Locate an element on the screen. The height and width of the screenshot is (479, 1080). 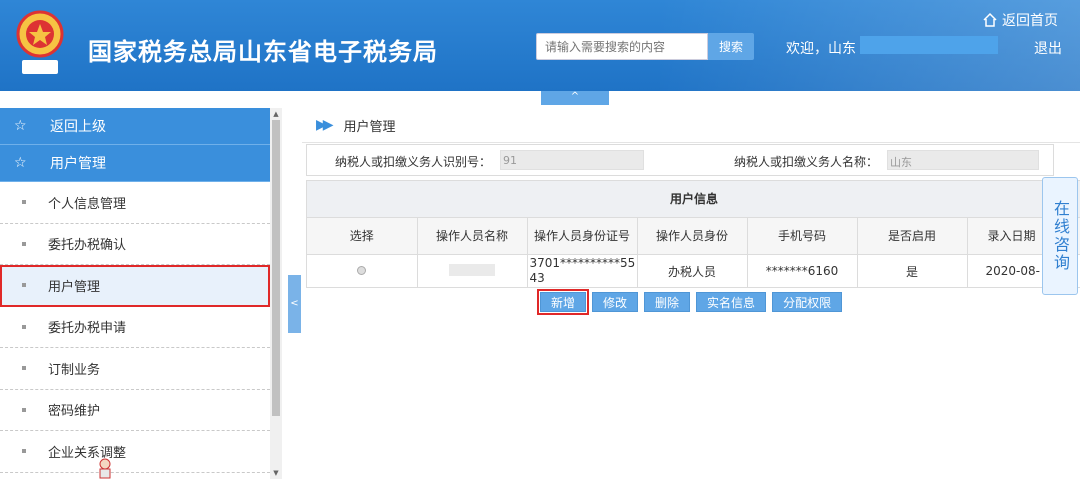
home-link: 返回首页 is located at coordinates (1020, 20).